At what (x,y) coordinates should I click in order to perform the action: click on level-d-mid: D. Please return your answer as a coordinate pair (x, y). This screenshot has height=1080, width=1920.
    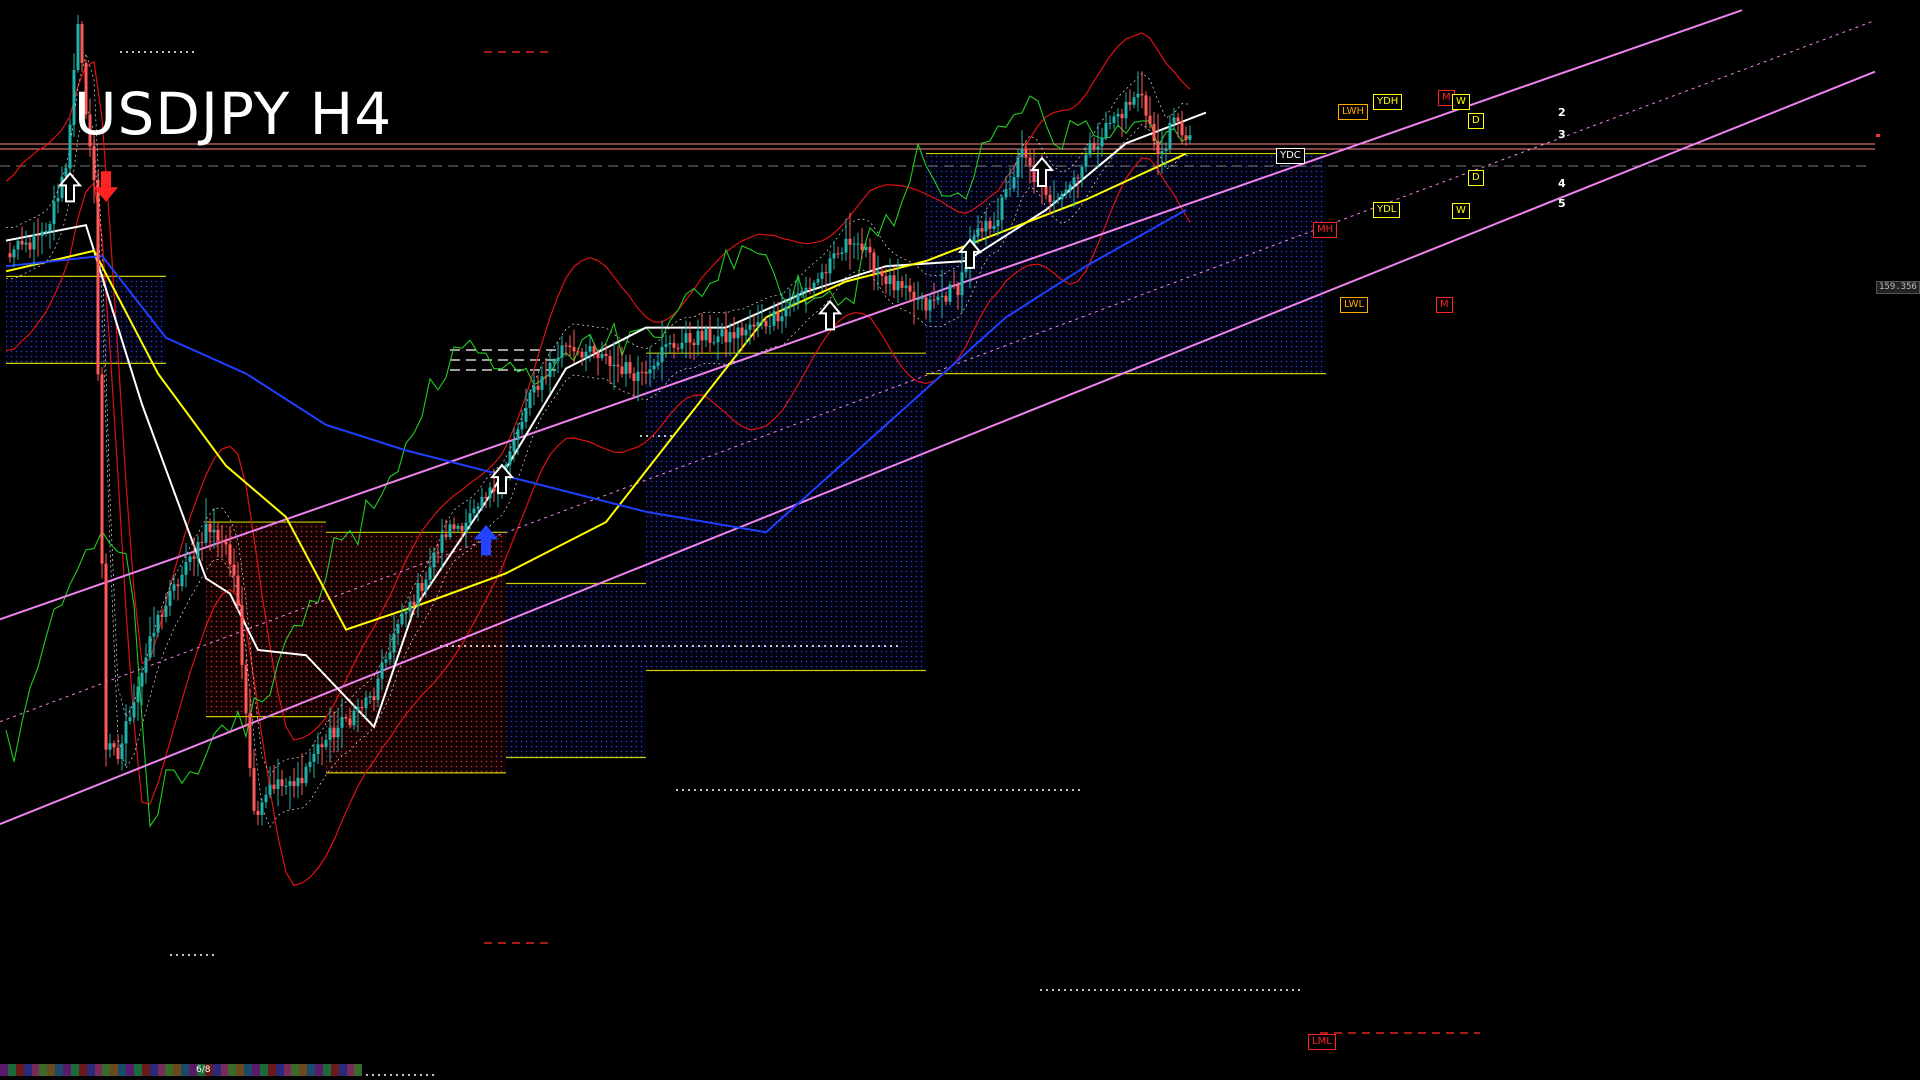
    Looking at the image, I should click on (1476, 178).